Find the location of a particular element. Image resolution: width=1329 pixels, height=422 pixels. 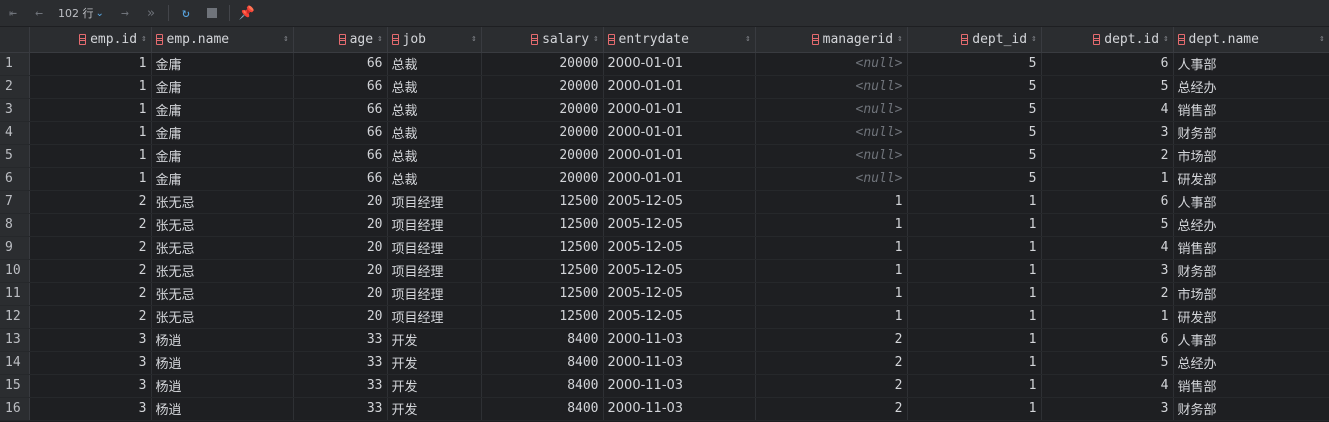

column-header-entrydate: entrydate ⇕ is located at coordinates (679, 40).